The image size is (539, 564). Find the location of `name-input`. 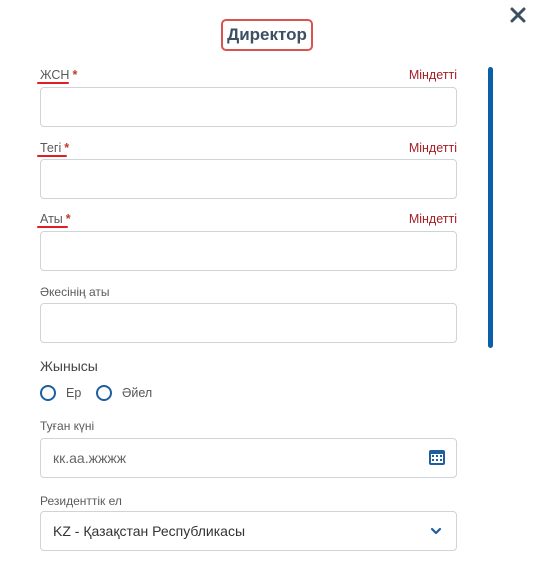

name-input is located at coordinates (248, 251).